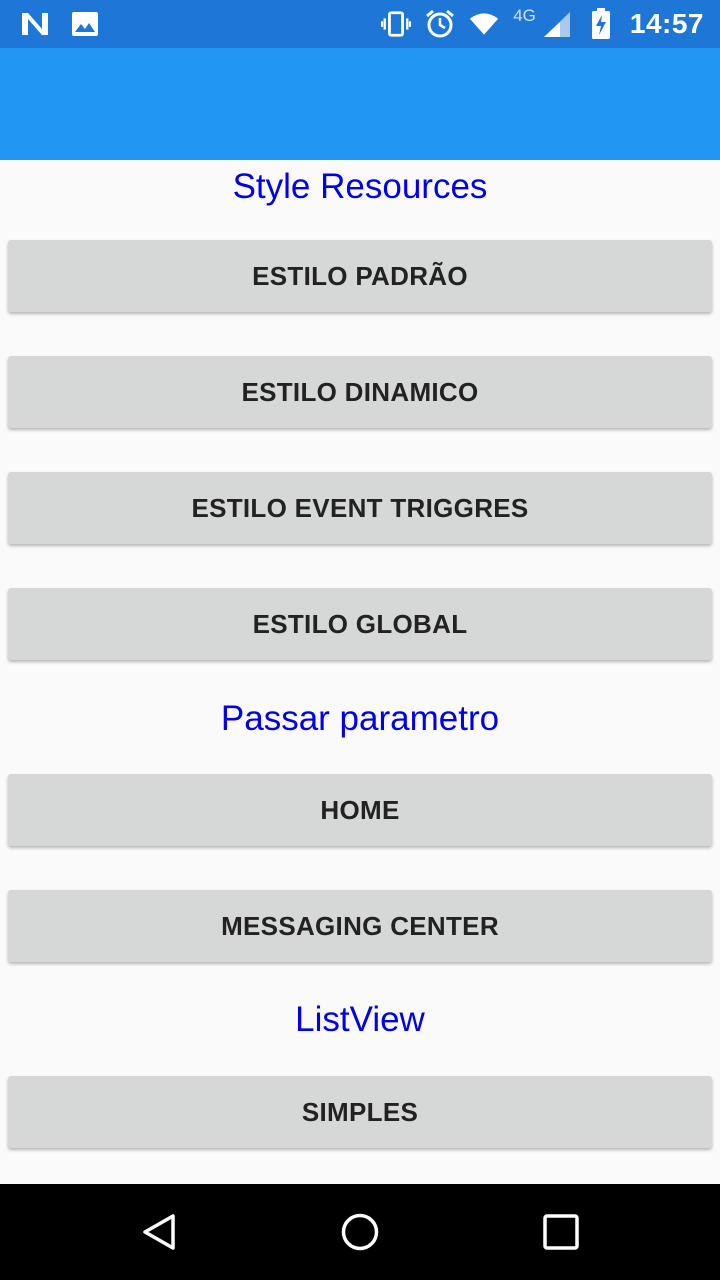 The height and width of the screenshot is (1280, 720). I want to click on n-icon, so click(35, 24).